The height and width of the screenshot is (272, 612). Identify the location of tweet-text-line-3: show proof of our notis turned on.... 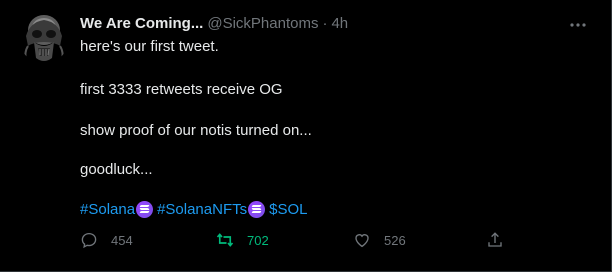
(196, 130).